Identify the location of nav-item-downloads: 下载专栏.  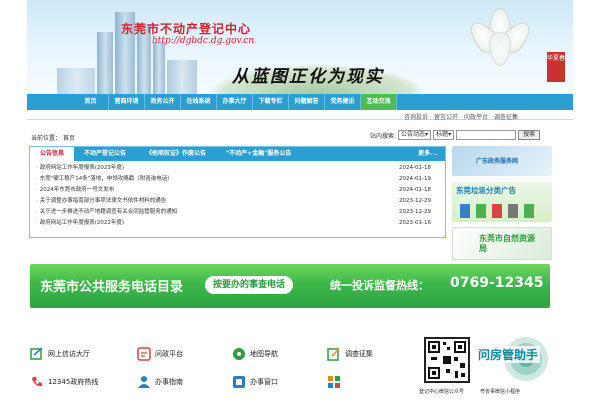
(271, 102).